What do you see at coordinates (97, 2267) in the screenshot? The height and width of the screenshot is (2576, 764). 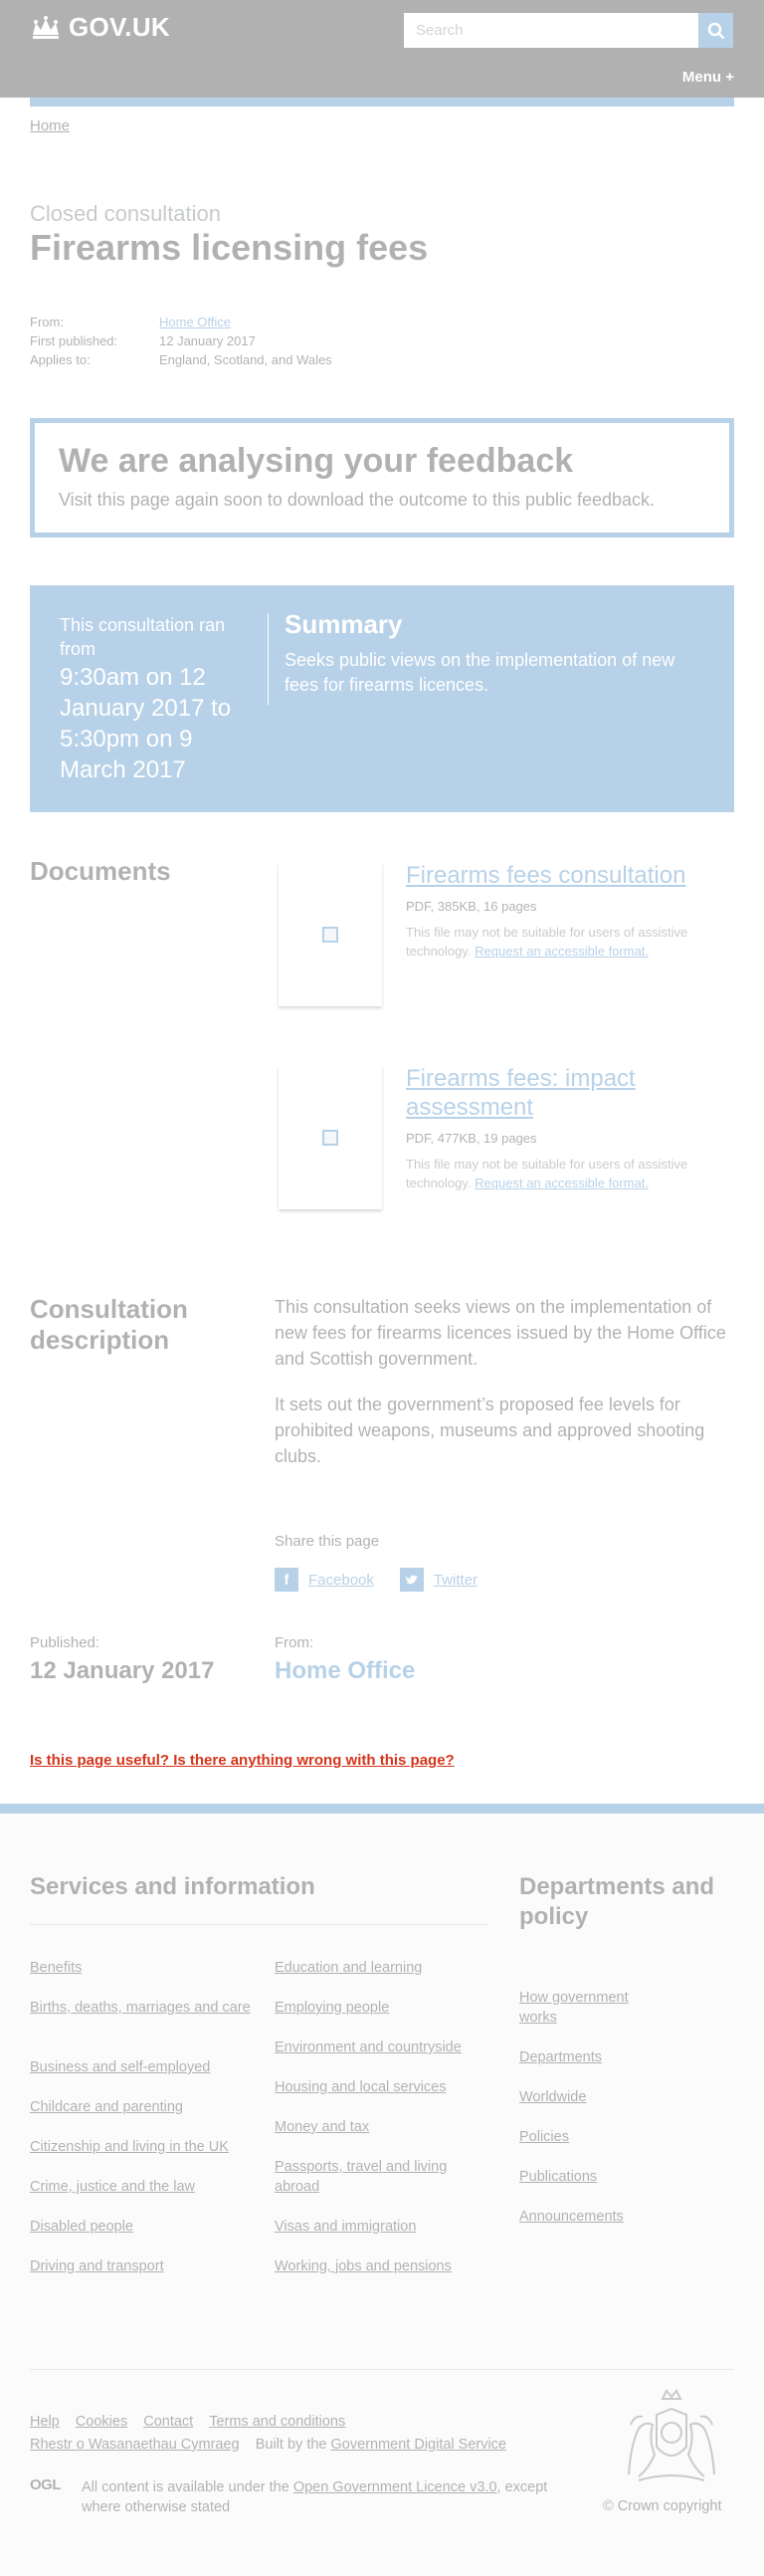 I see `footer-link-driving: Driving and transport` at bounding box center [97, 2267].